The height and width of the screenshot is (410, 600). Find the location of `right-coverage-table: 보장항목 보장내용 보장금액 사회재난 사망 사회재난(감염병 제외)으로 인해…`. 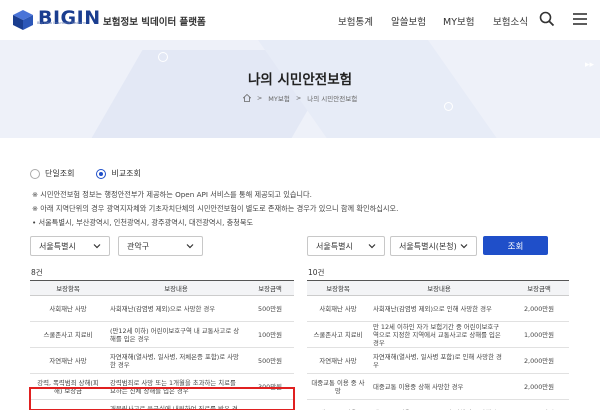

right-coverage-table: 보장항목 보장내용 보장금액 사회재난 사망 사회재난(감염병 제외)으로 인해… is located at coordinates (438, 345).